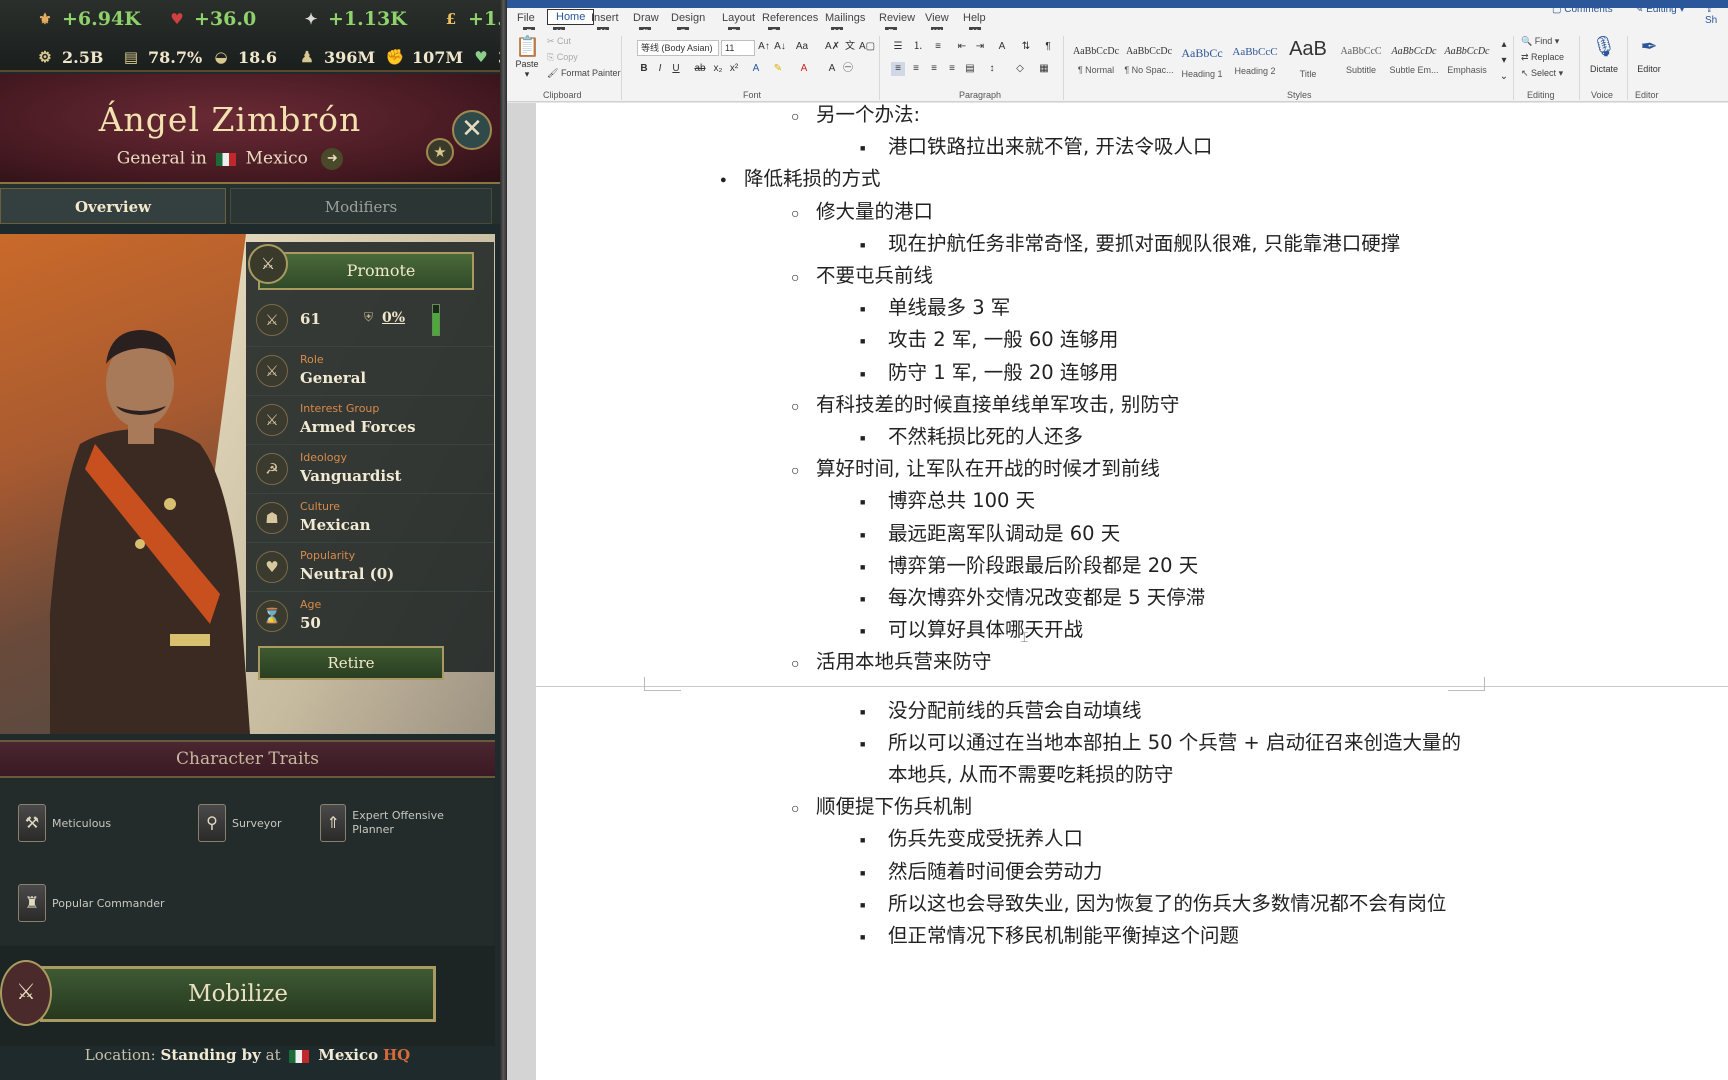 Image resolution: width=1728 pixels, height=1080 pixels. What do you see at coordinates (1048, 47) in the screenshot?
I see `show-marks-icon: ¶` at bounding box center [1048, 47].